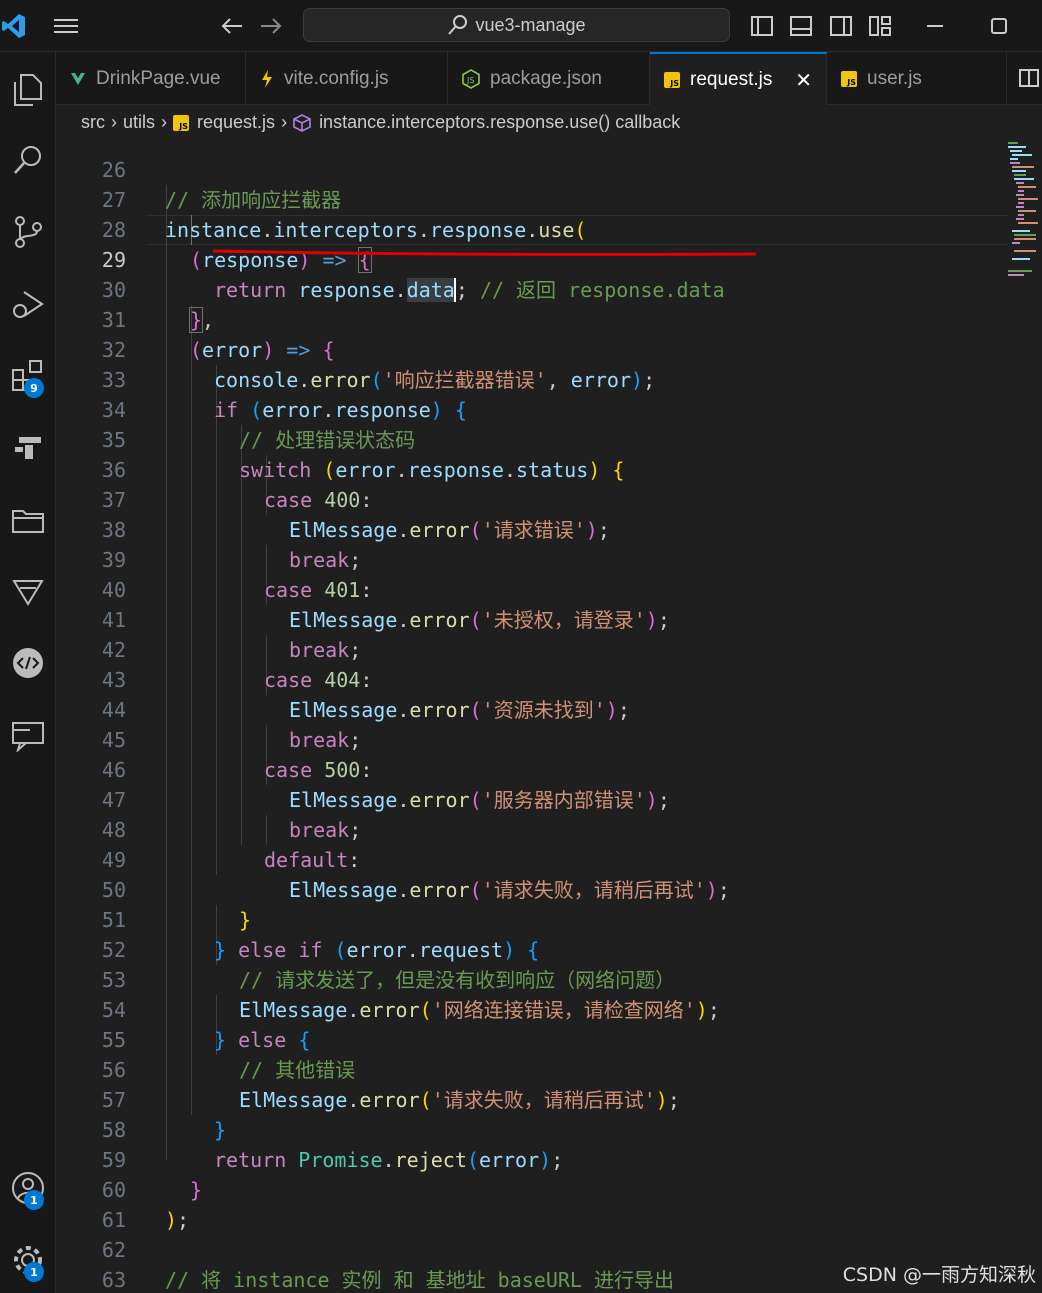  What do you see at coordinates (531, 528) in the screenshot?
I see `code-line: 38 break;` at bounding box center [531, 528].